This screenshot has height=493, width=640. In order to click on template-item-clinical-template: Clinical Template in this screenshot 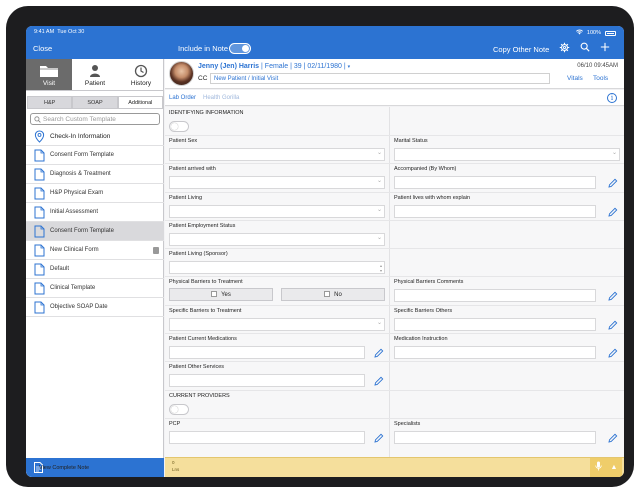, I will do `click(95, 288)`.